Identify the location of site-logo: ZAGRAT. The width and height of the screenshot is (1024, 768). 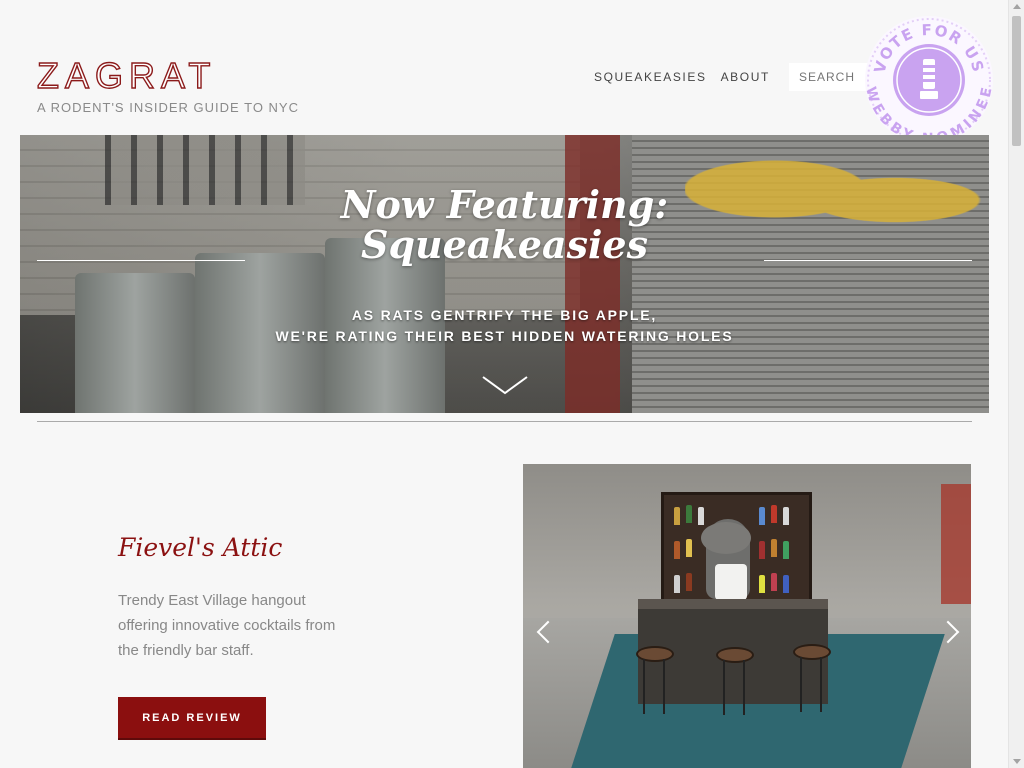
(167, 75).